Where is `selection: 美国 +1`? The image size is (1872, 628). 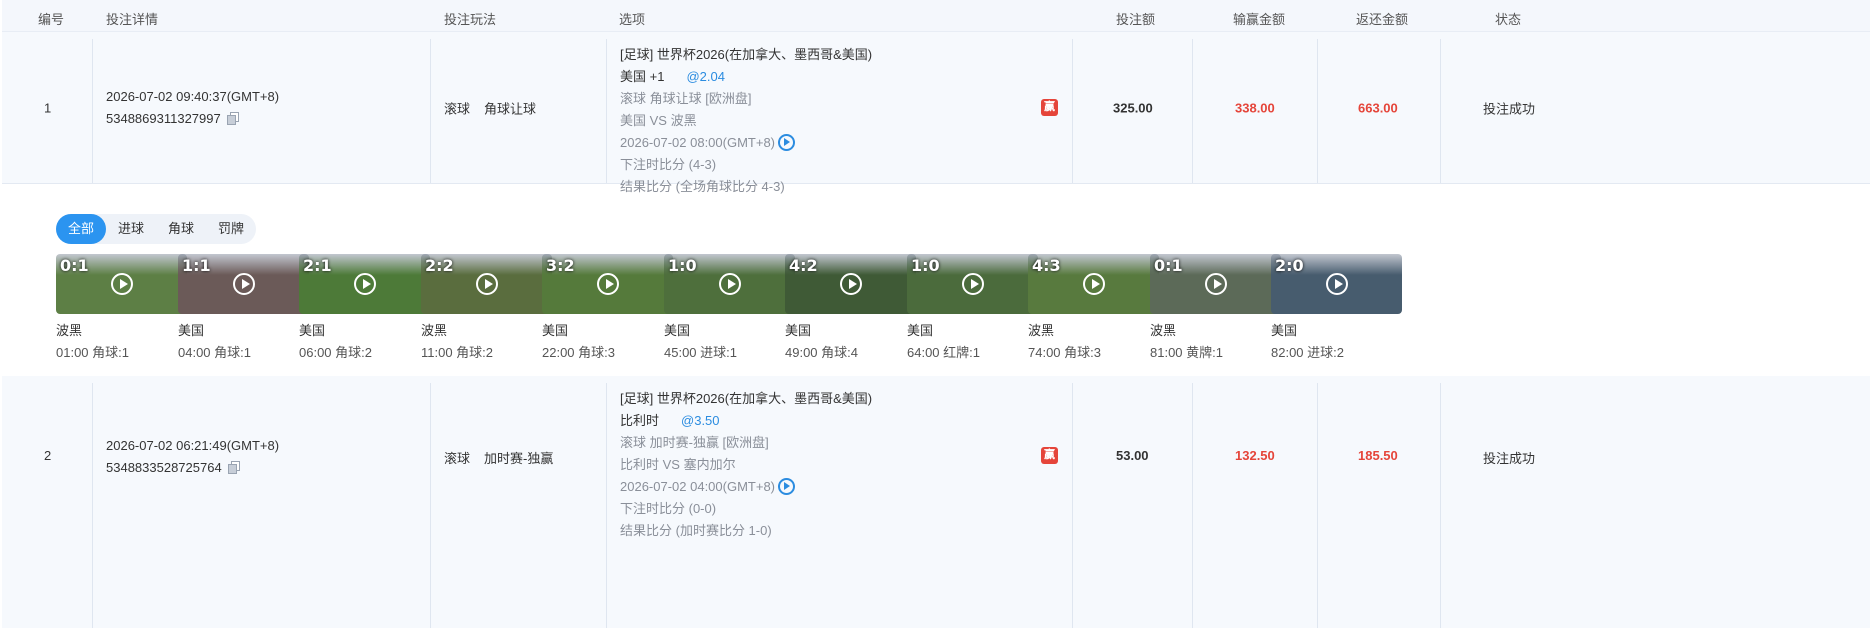 selection: 美国 +1 is located at coordinates (642, 76).